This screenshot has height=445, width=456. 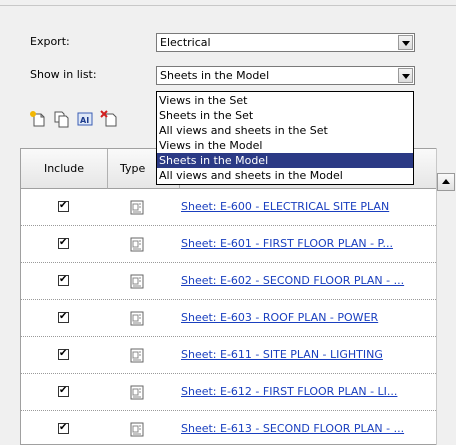 I want to click on dropdown-option: All views and sheets in the Set, so click(x=285, y=130).